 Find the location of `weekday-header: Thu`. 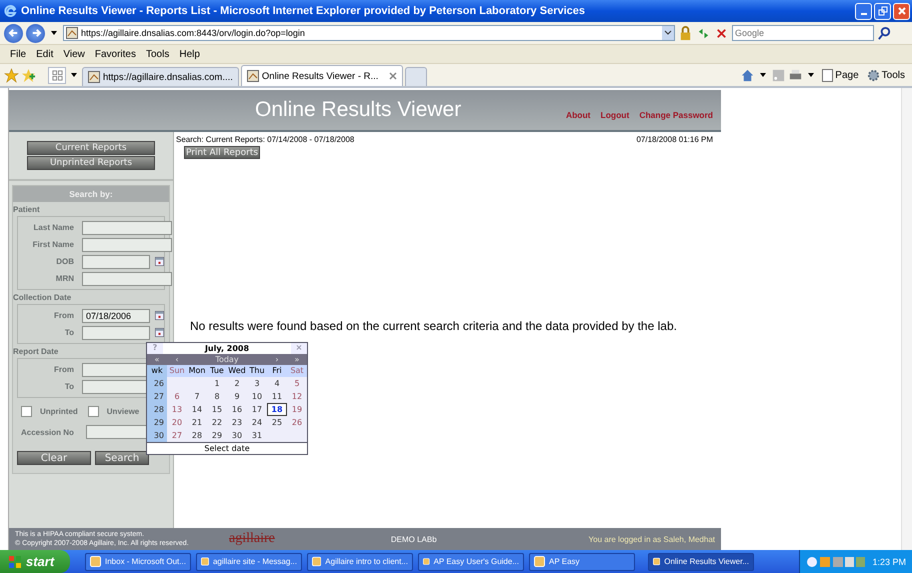

weekday-header: Thu is located at coordinates (257, 371).